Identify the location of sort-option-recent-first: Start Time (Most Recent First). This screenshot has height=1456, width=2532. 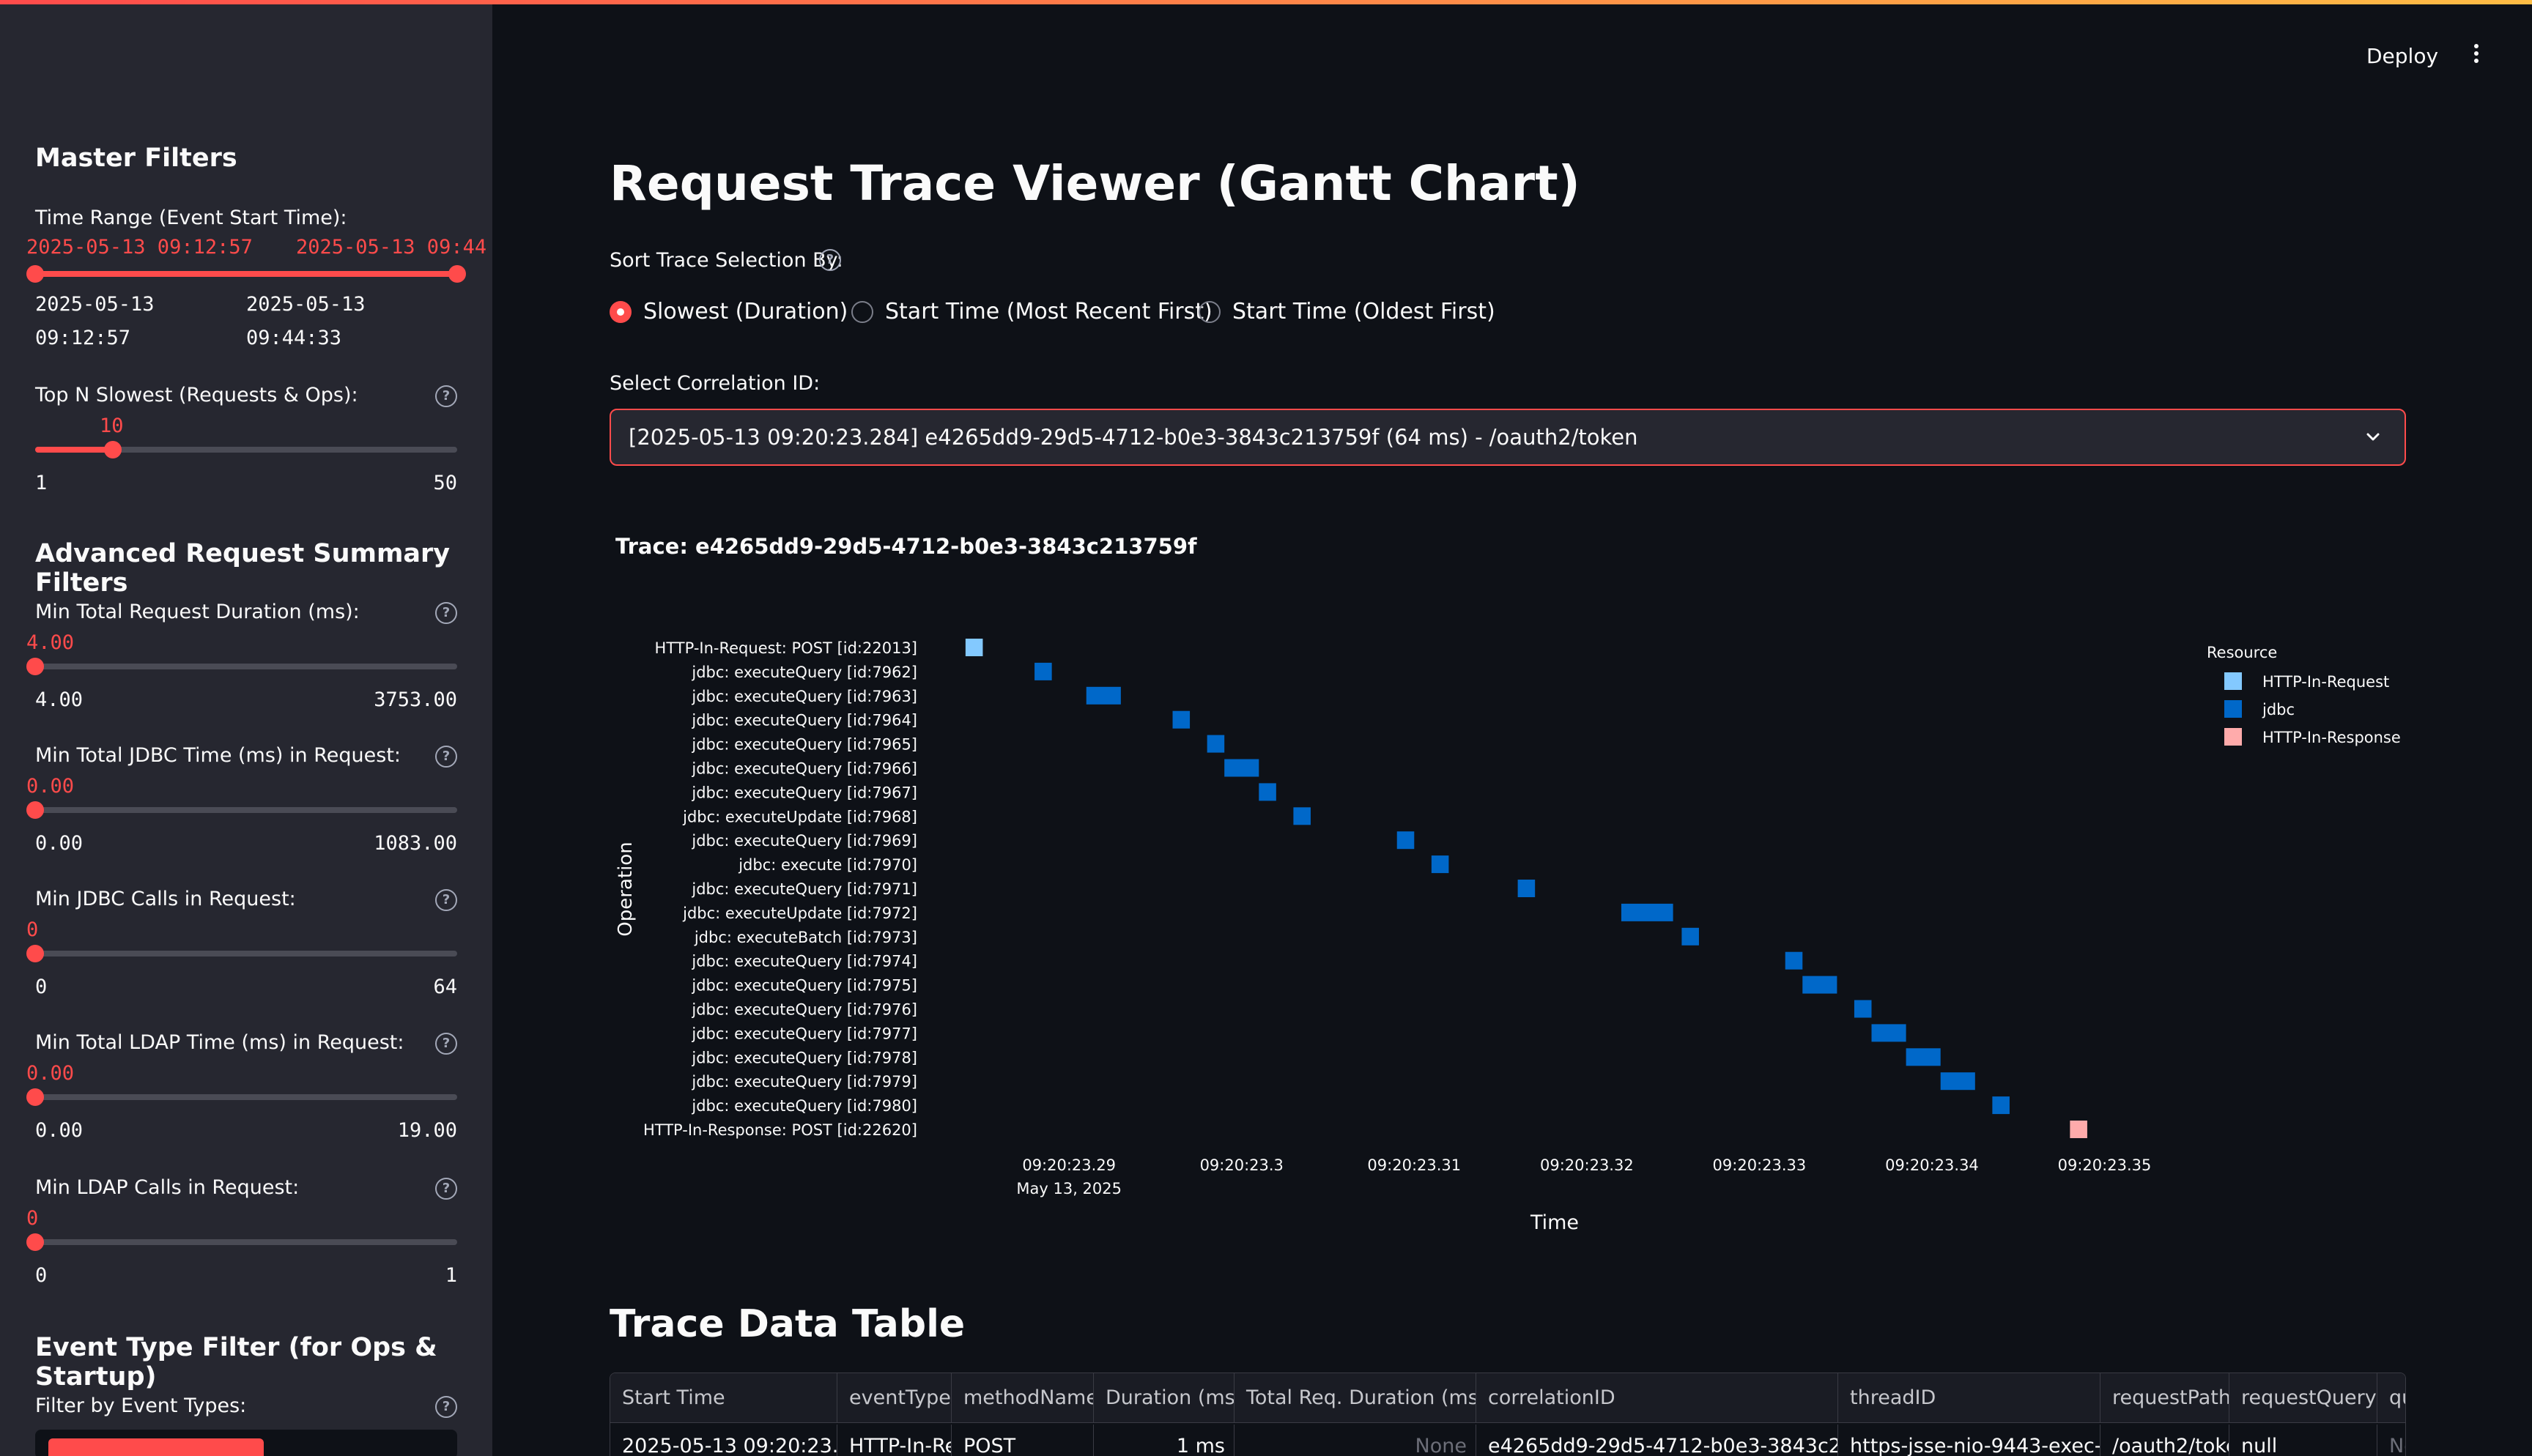
(1032, 311).